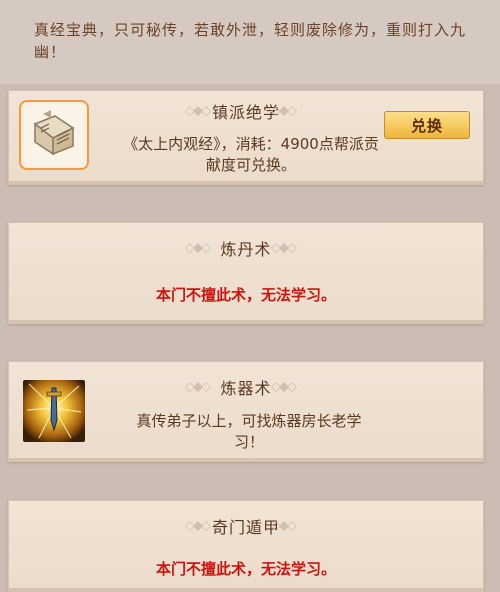  What do you see at coordinates (246, 546) in the screenshot?
I see `skill-card-qimen: ◇◆◇ 奇门遁甲 ◇◆◇ 本门不擅此术，无法学习。` at bounding box center [246, 546].